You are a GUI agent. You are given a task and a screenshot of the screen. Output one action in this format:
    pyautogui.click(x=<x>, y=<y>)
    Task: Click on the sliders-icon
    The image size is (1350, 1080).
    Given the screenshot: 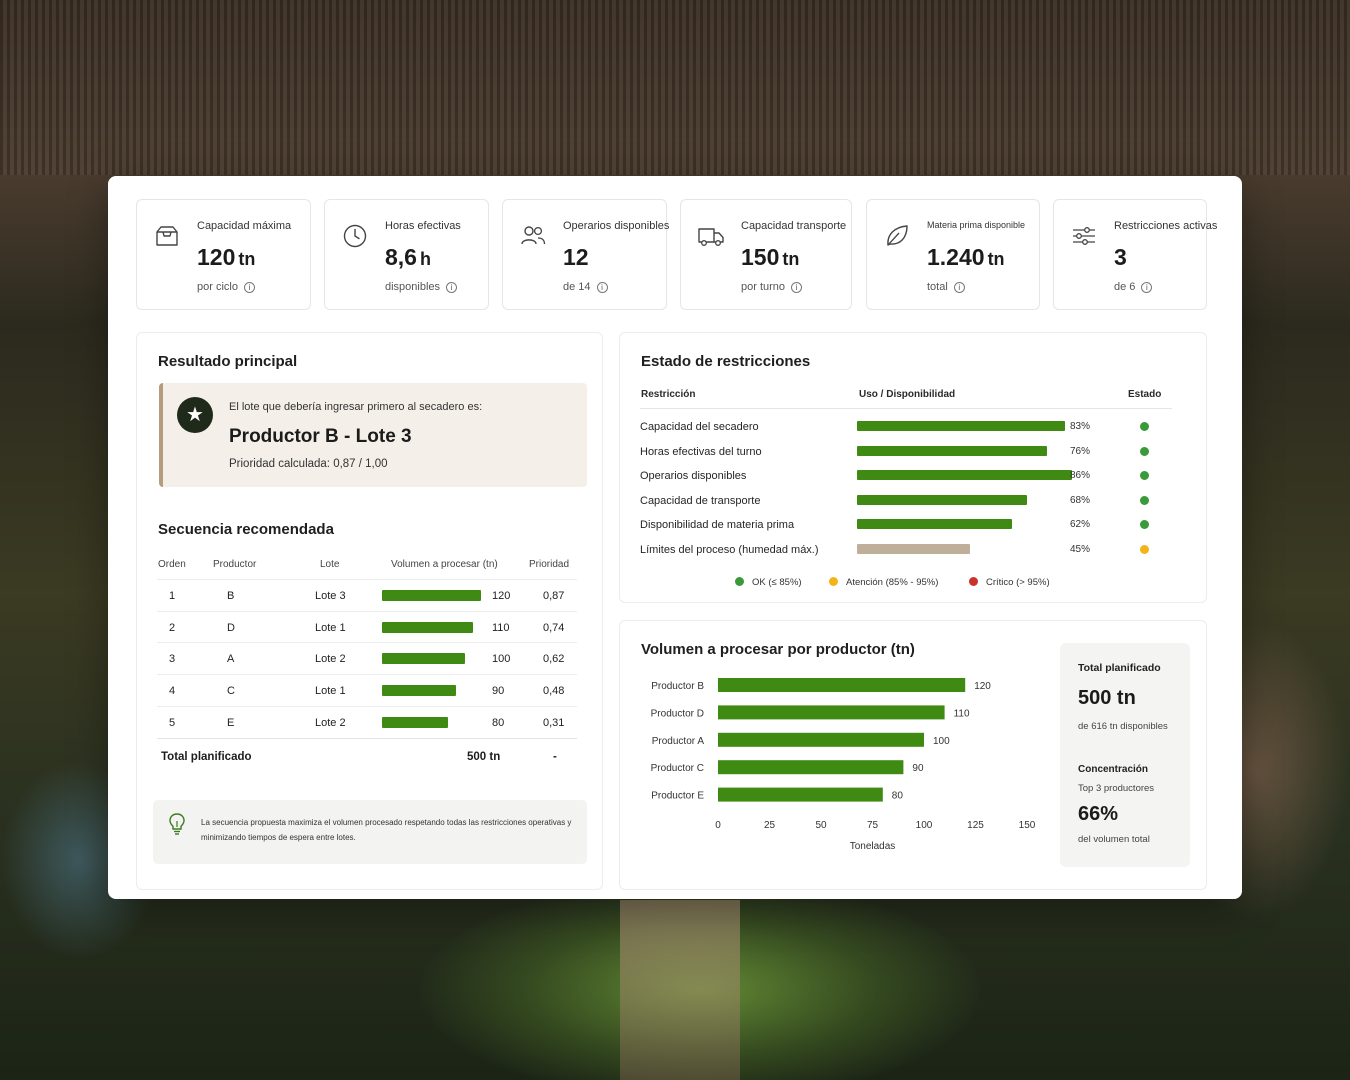 What is the action you would take?
    pyautogui.click(x=1084, y=236)
    